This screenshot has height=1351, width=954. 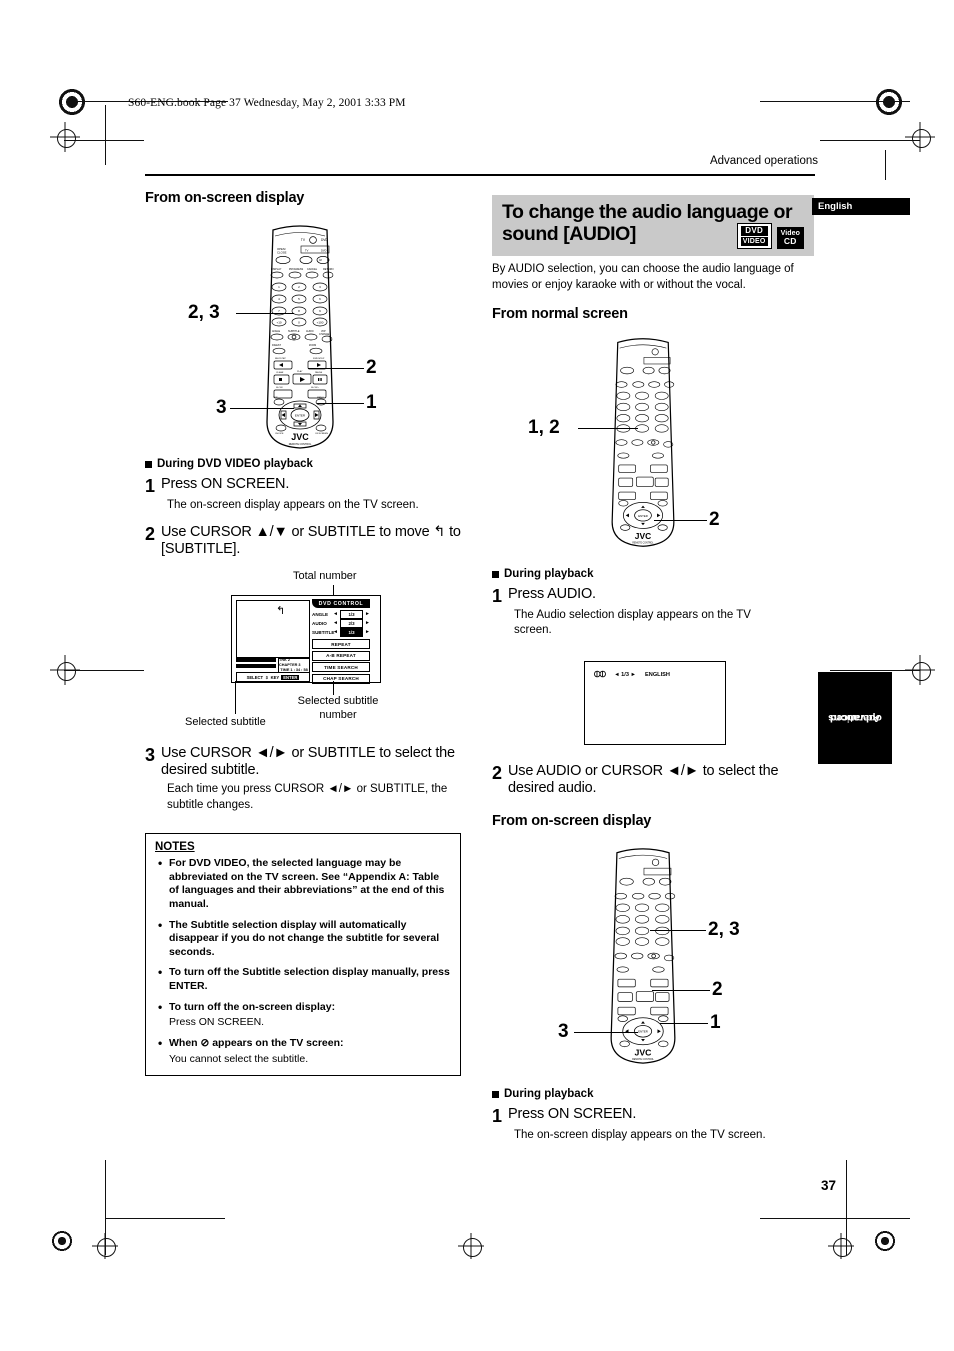 What do you see at coordinates (65, 137) in the screenshot?
I see `crop-mark-left-upper` at bounding box center [65, 137].